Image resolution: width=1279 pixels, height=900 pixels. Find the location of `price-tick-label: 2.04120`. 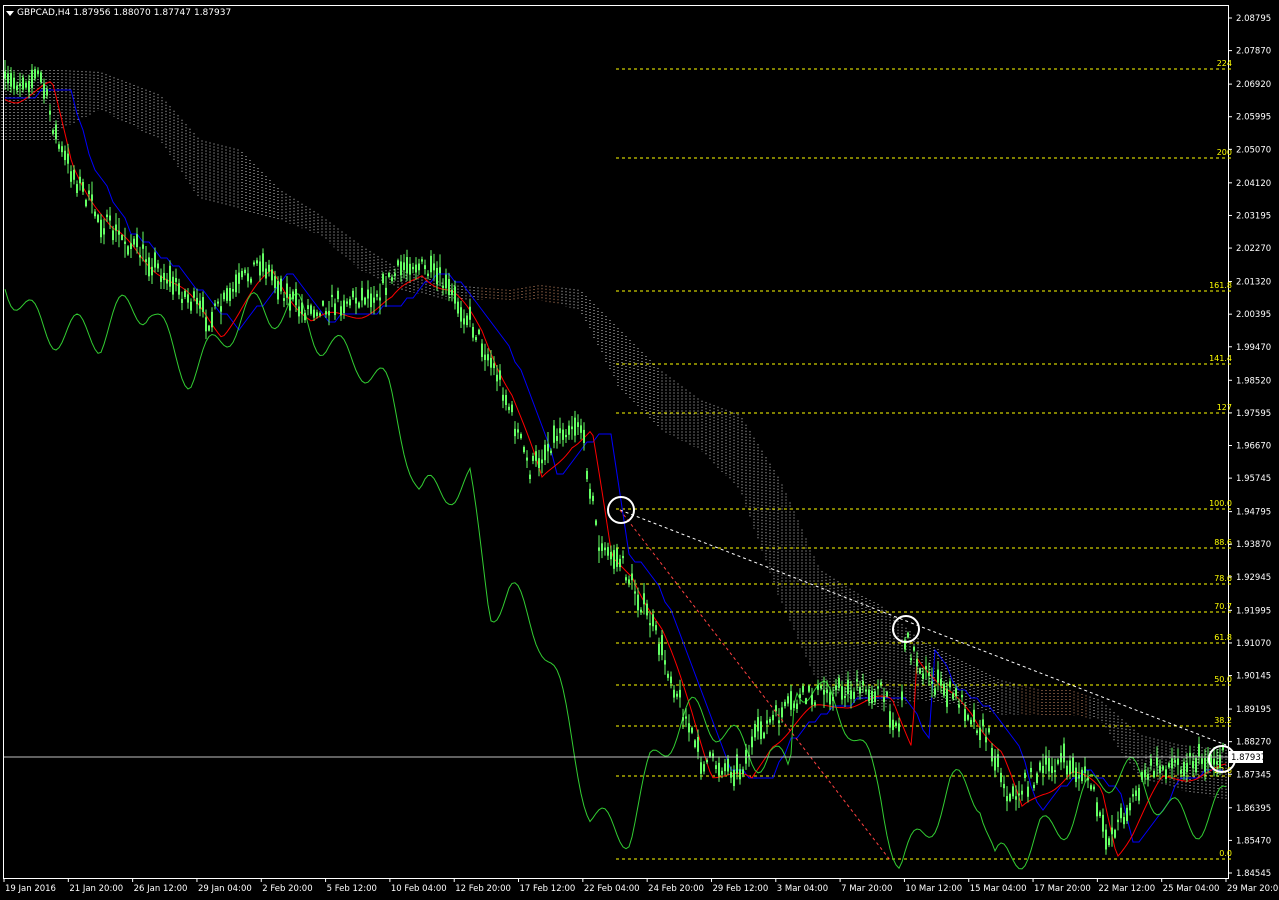

price-tick-label: 2.04120 is located at coordinates (1253, 184).